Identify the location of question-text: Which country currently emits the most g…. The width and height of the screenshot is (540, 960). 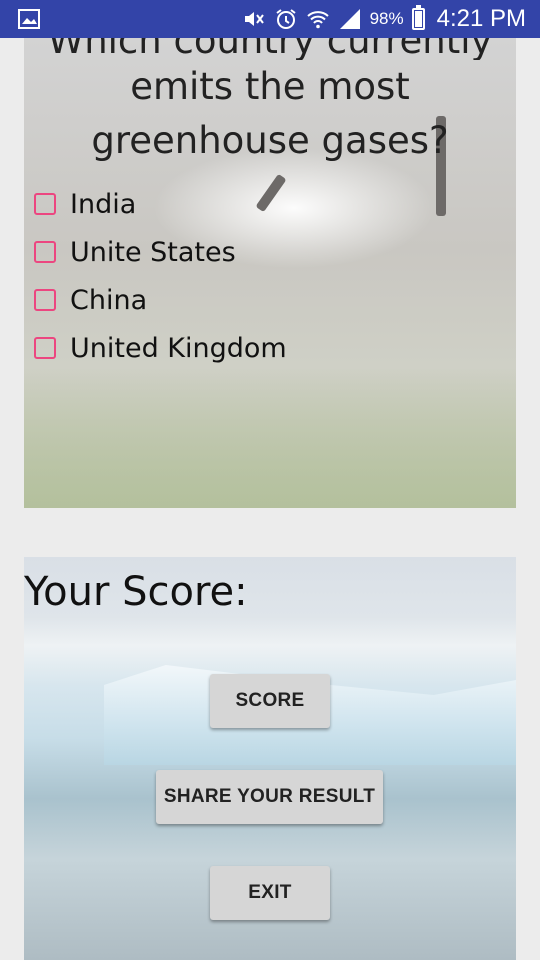
(270, 103).